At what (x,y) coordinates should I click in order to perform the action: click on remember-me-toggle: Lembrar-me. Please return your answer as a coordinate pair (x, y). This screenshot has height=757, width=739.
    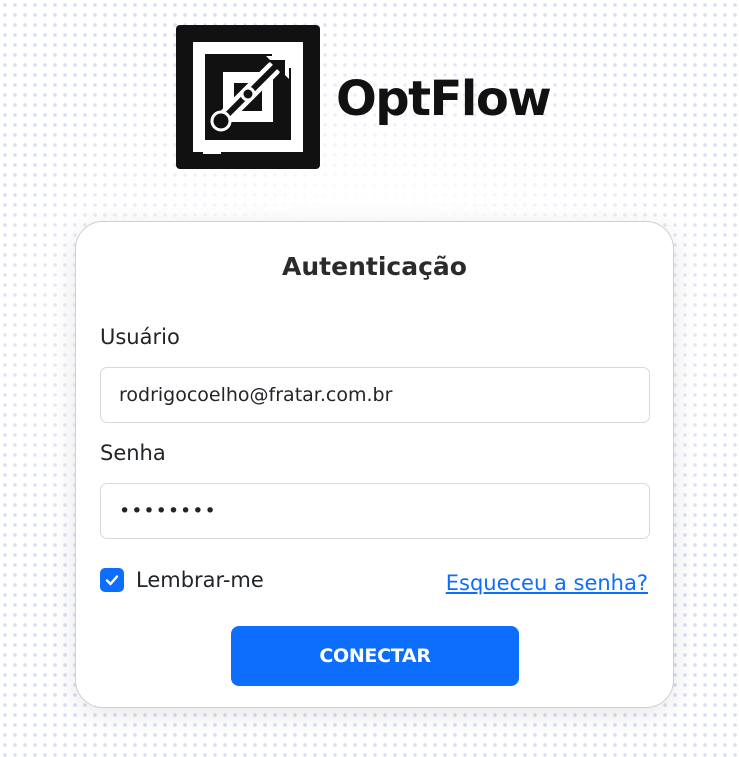
    Looking at the image, I should click on (182, 580).